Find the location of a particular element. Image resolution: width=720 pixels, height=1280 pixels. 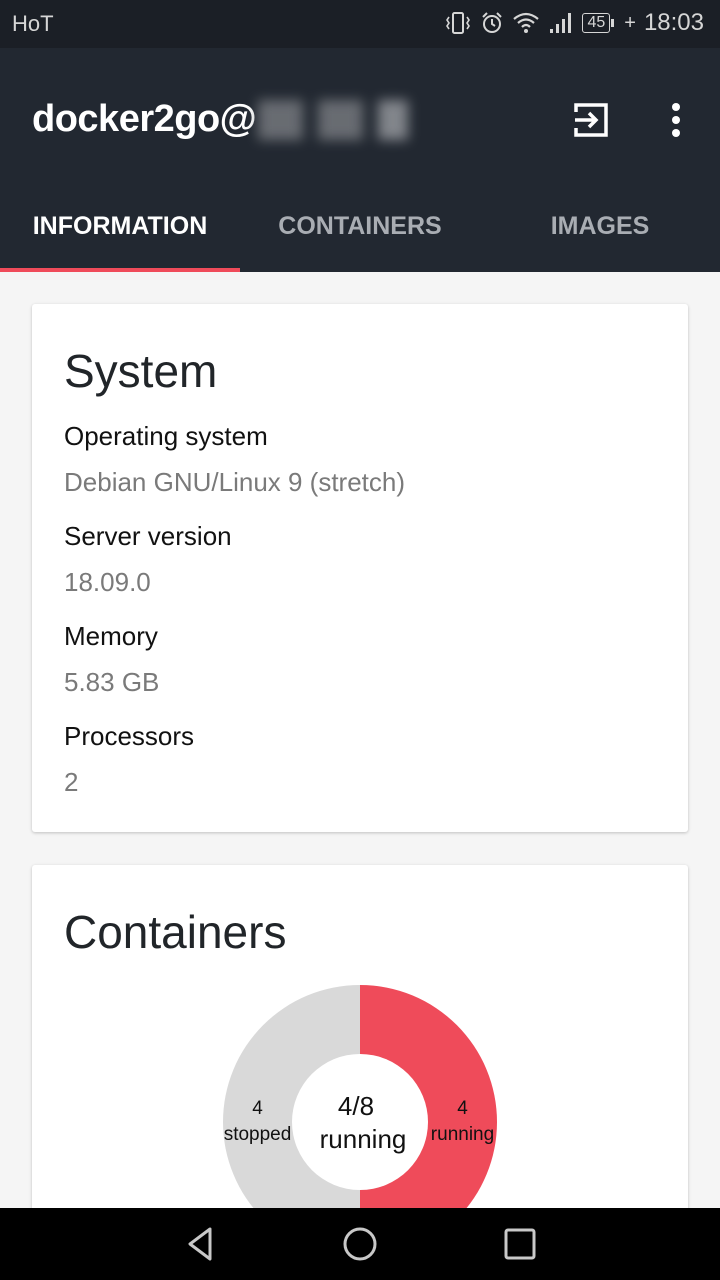

tab-label: CONTAINERS is located at coordinates (360, 225).